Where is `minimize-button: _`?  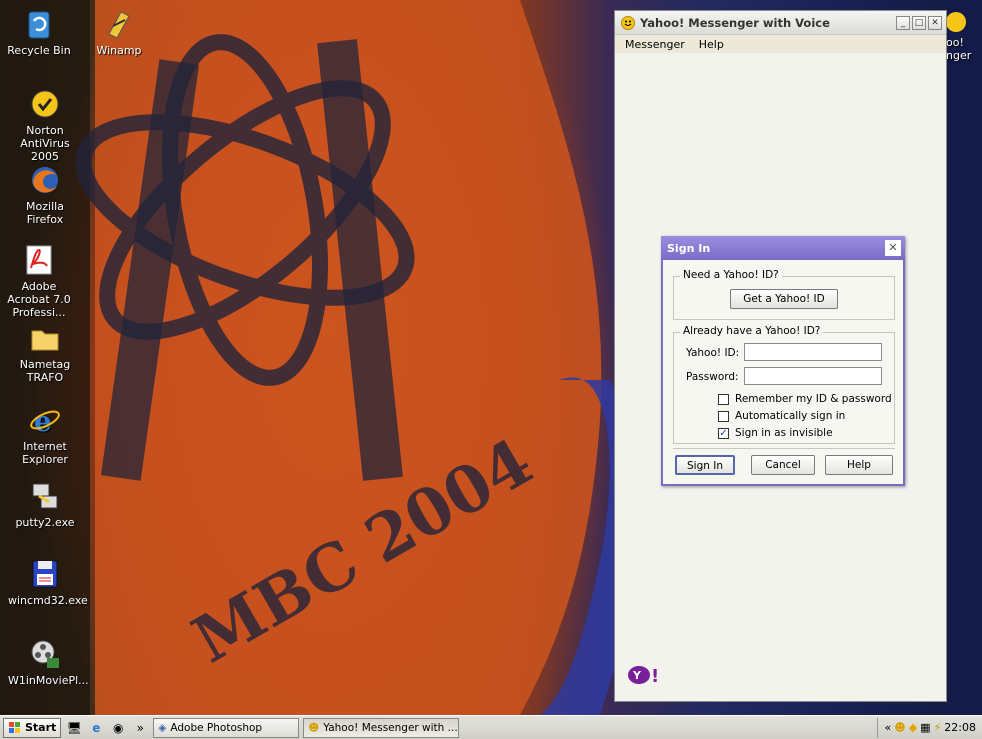 minimize-button: _ is located at coordinates (903, 22).